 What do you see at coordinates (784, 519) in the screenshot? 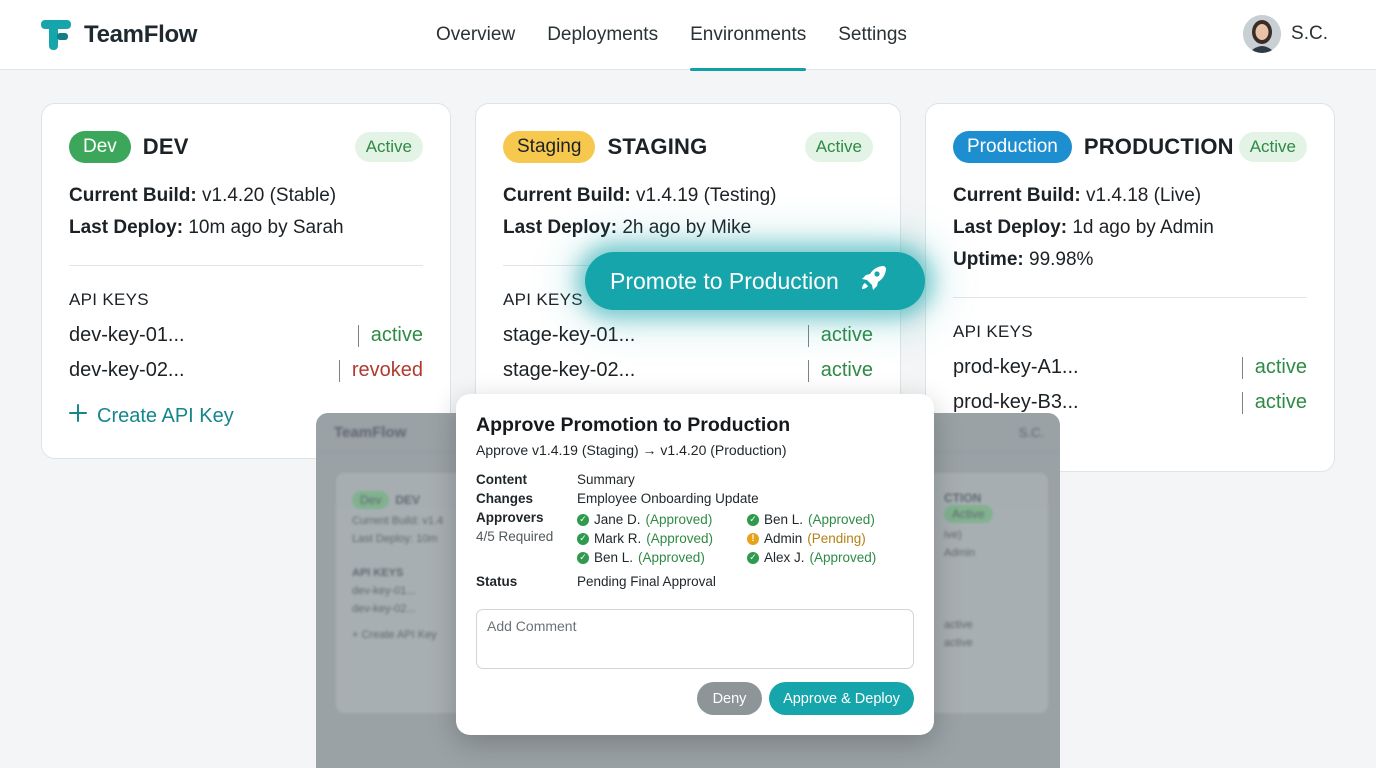
I see `approver-name: Ben L.` at bounding box center [784, 519].